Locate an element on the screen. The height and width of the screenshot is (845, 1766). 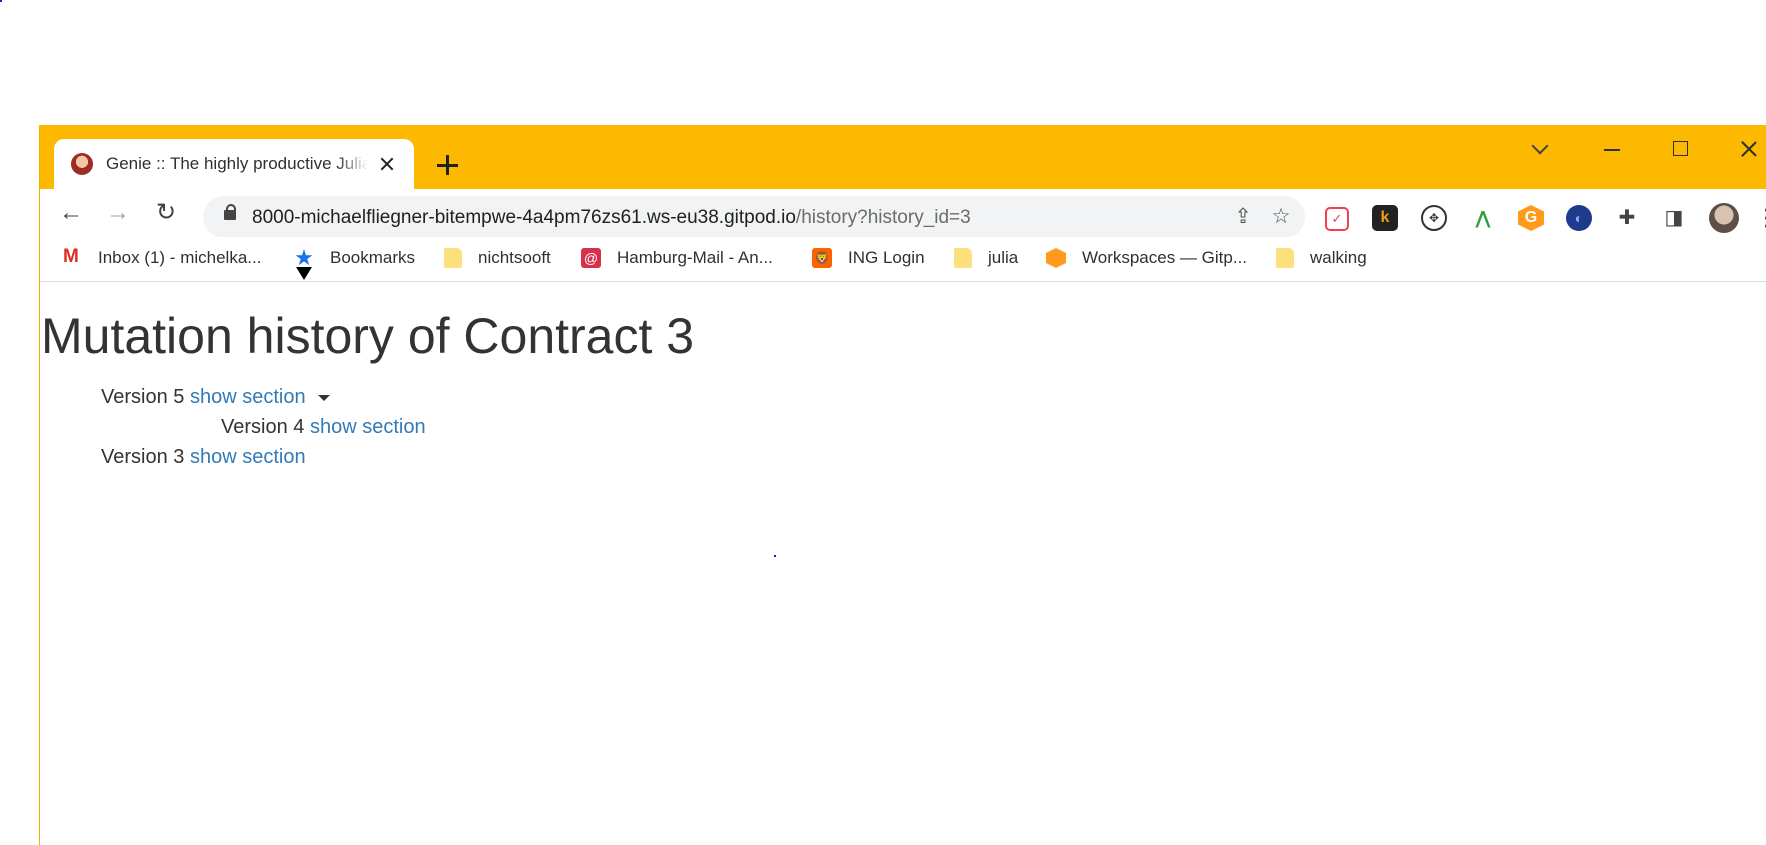
tab-search-chevron-icon is located at coordinates (1540, 150).